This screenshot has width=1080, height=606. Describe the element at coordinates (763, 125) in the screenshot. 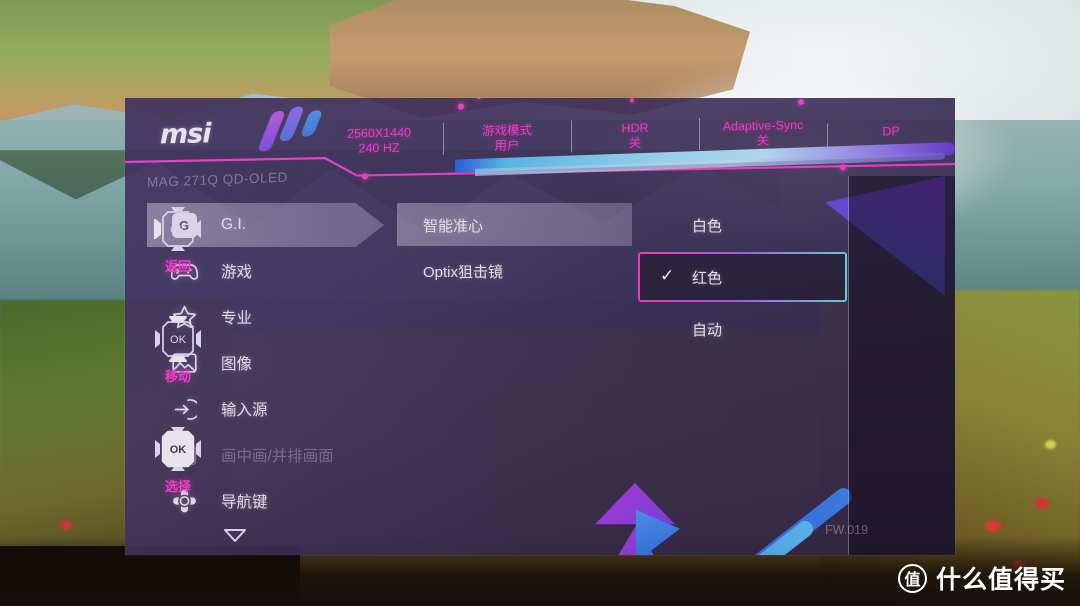

I see `status-adaptive-sync-label: Adaptive-Sync` at that location.